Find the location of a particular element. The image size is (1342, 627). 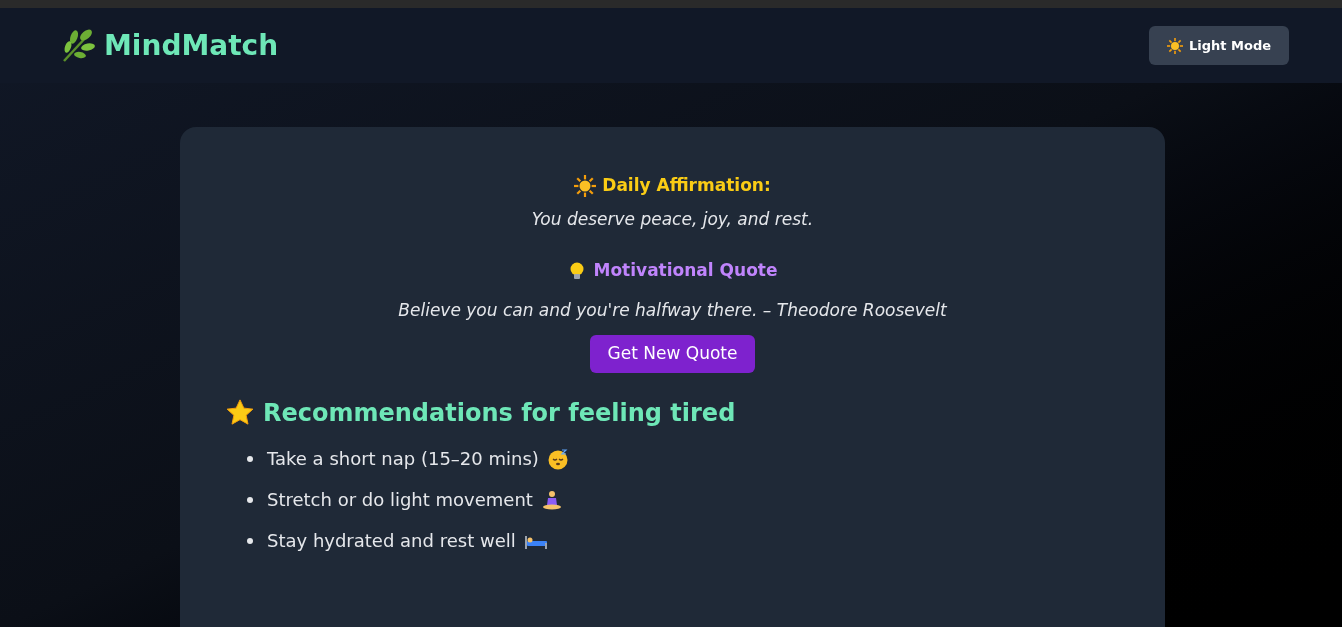

affirmation-text: You deserve peace, joy, and rest. is located at coordinates (672, 219).